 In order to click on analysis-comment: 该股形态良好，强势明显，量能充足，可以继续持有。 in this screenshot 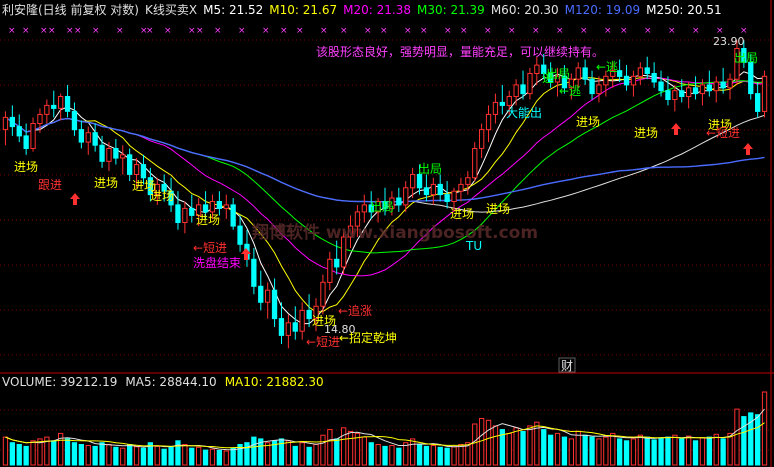, I will do `click(460, 51)`.